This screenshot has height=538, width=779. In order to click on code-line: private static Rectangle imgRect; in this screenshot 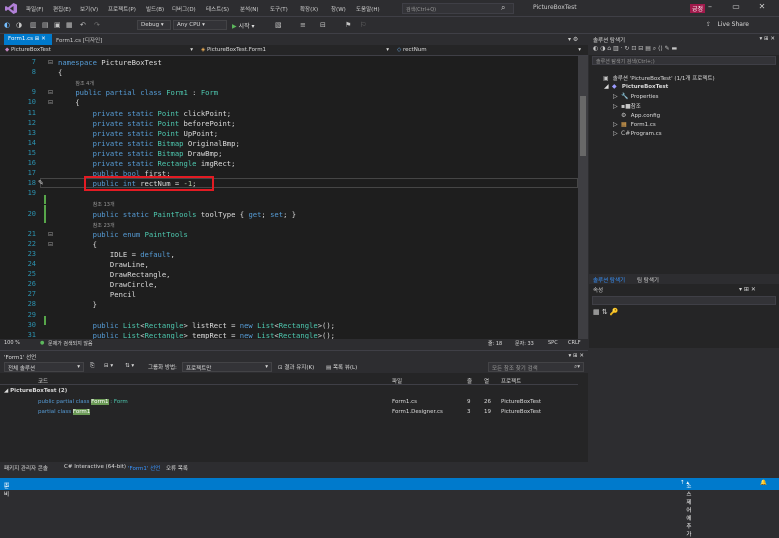, I will do `click(147, 163)`.